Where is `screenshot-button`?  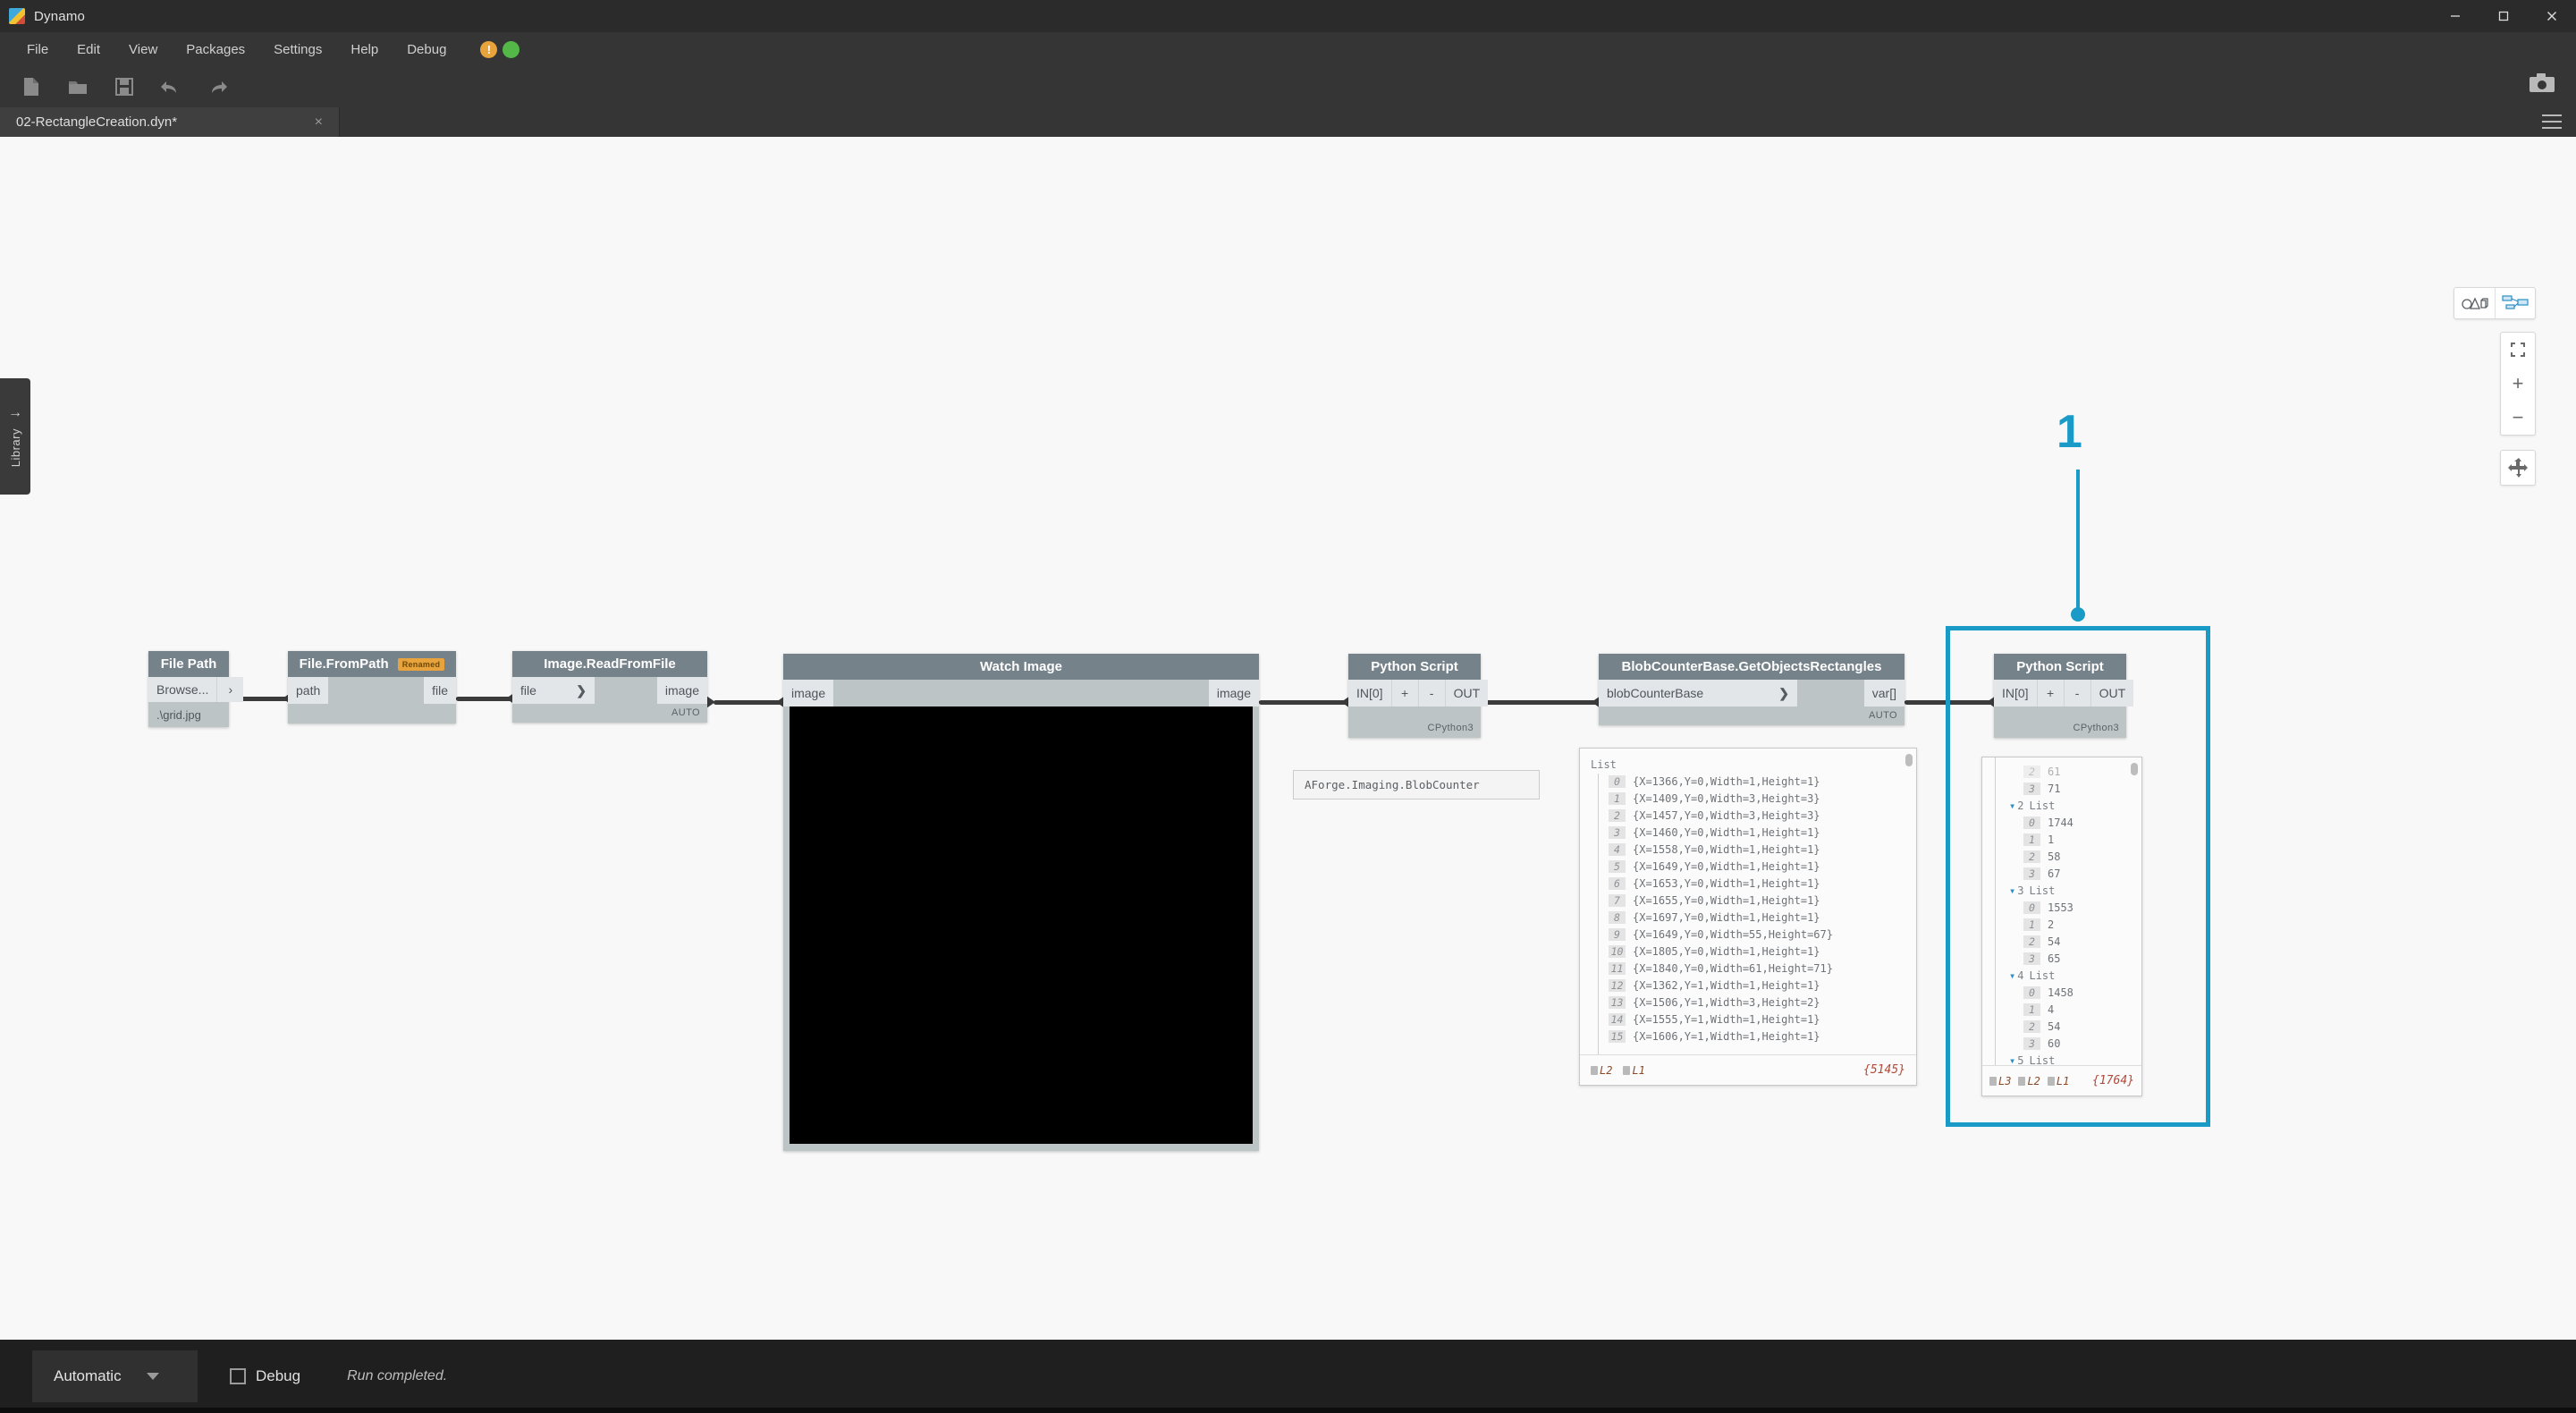
screenshot-button is located at coordinates (2542, 85).